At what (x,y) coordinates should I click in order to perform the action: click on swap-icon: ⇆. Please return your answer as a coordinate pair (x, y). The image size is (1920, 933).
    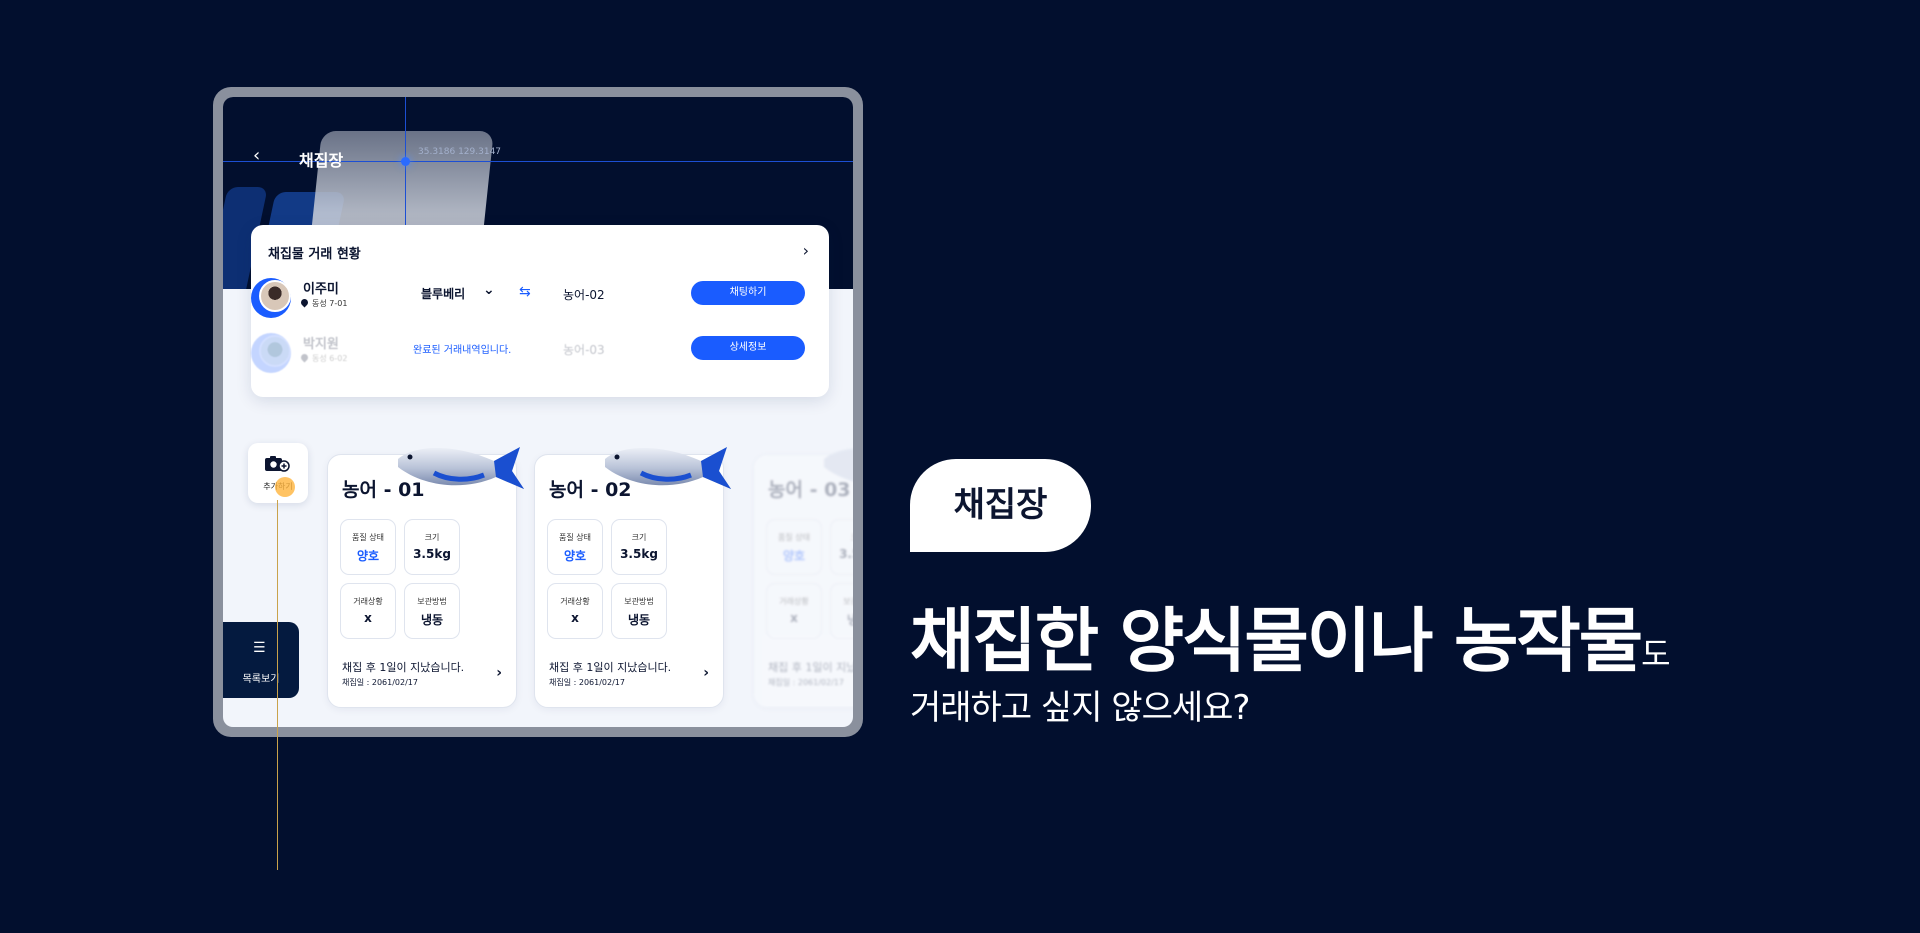
    Looking at the image, I should click on (525, 292).